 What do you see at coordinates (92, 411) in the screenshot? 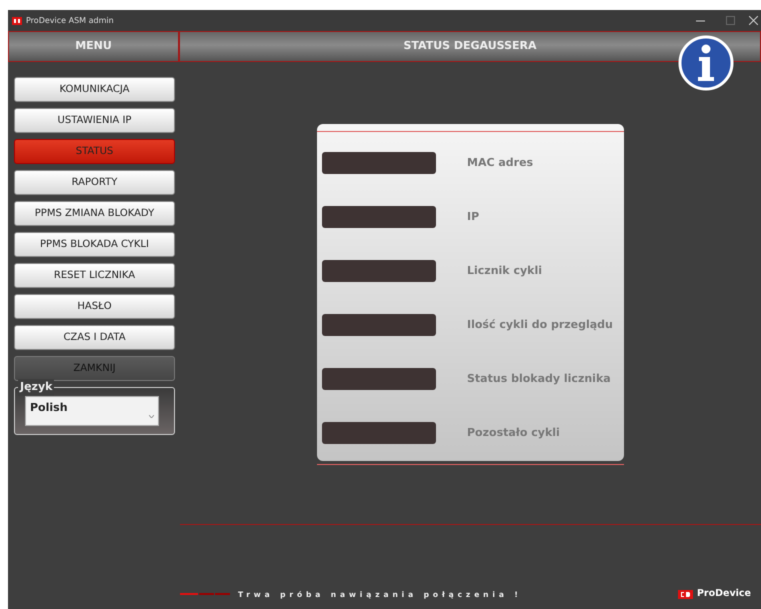
I see `language-dropdown: Polish` at bounding box center [92, 411].